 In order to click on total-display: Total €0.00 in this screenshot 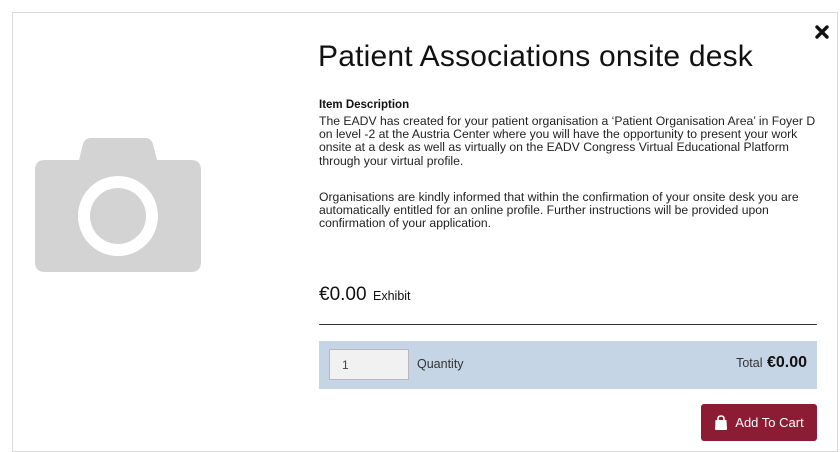, I will do `click(771, 363)`.